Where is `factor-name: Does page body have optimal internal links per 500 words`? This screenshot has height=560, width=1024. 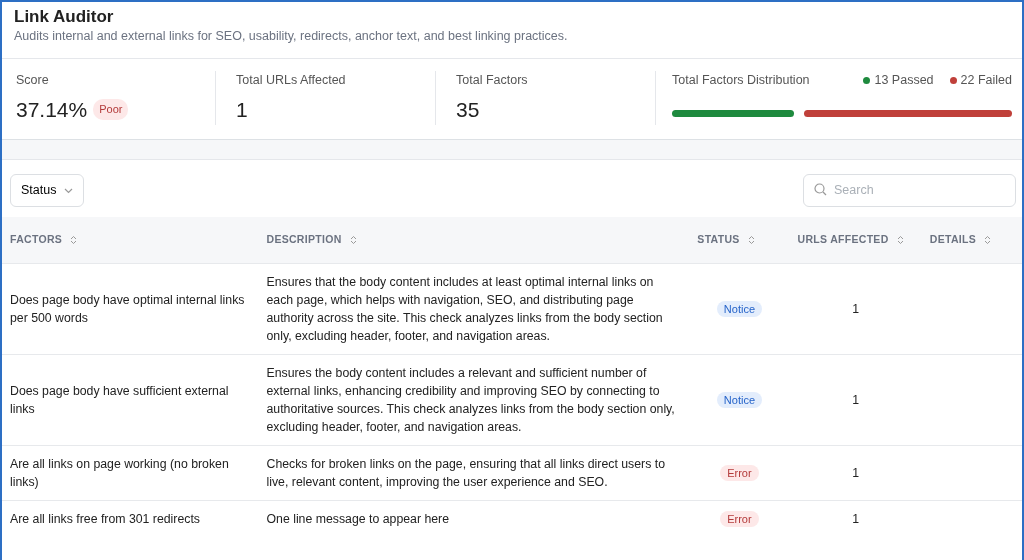 factor-name: Does page body have optimal internal links per 500 words is located at coordinates (127, 308).